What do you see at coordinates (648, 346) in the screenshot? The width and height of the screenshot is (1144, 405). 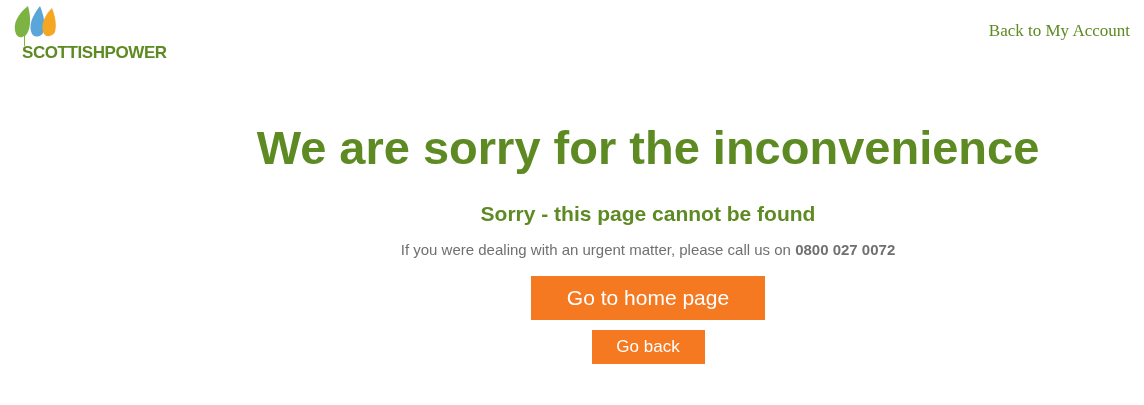 I see `go-back-button: Go back` at bounding box center [648, 346].